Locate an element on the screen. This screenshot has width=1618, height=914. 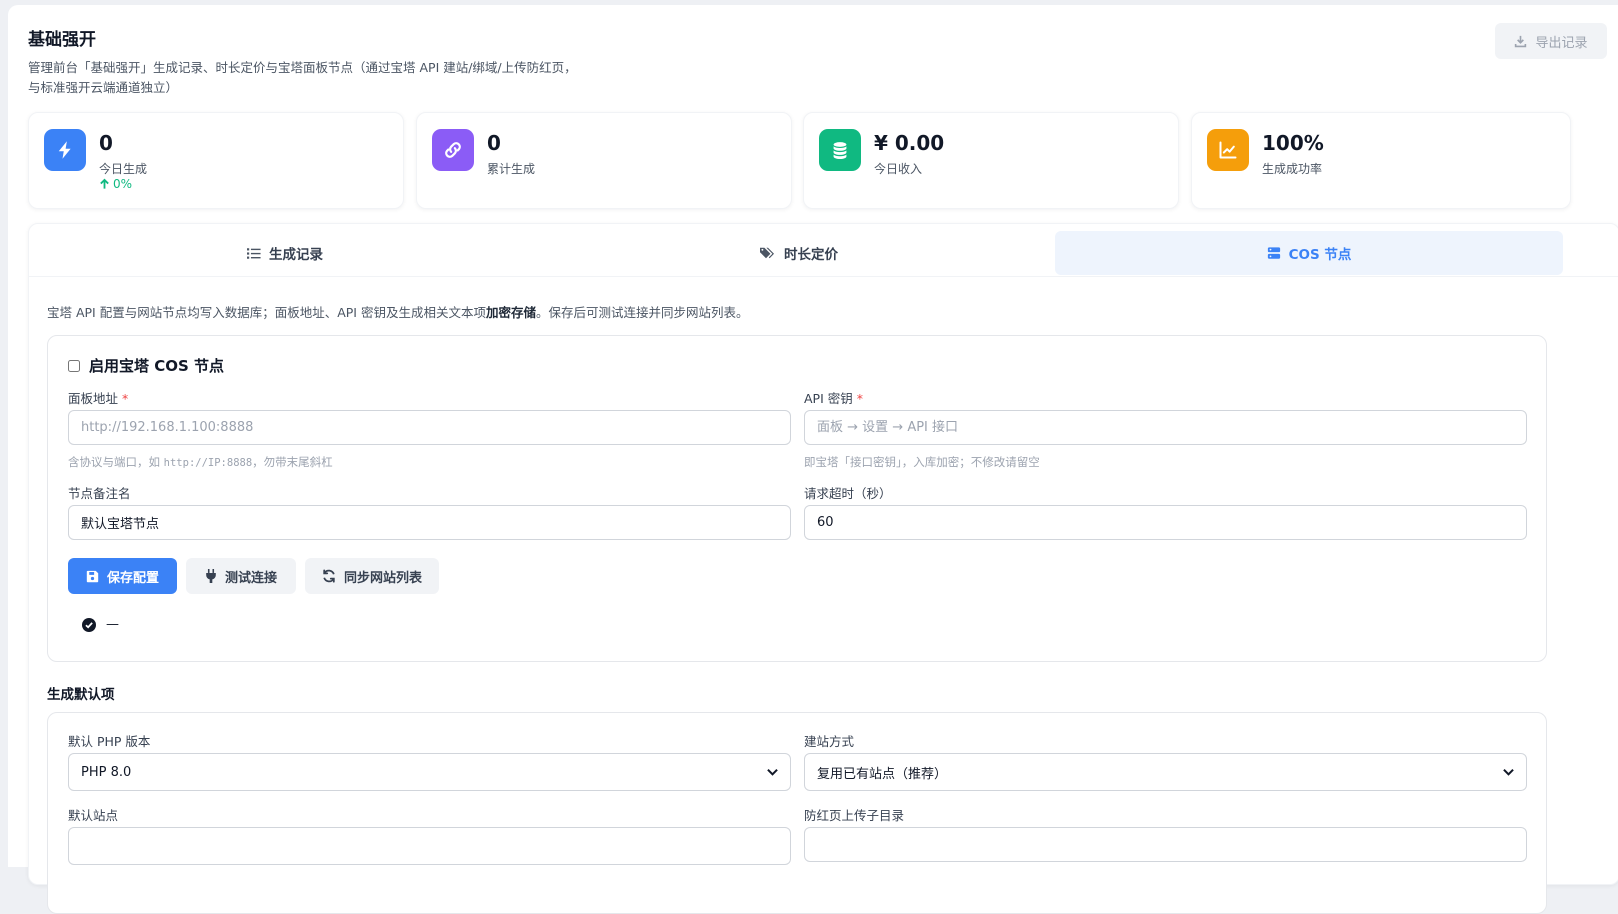
stat-label: 累计生成 is located at coordinates (511, 169).